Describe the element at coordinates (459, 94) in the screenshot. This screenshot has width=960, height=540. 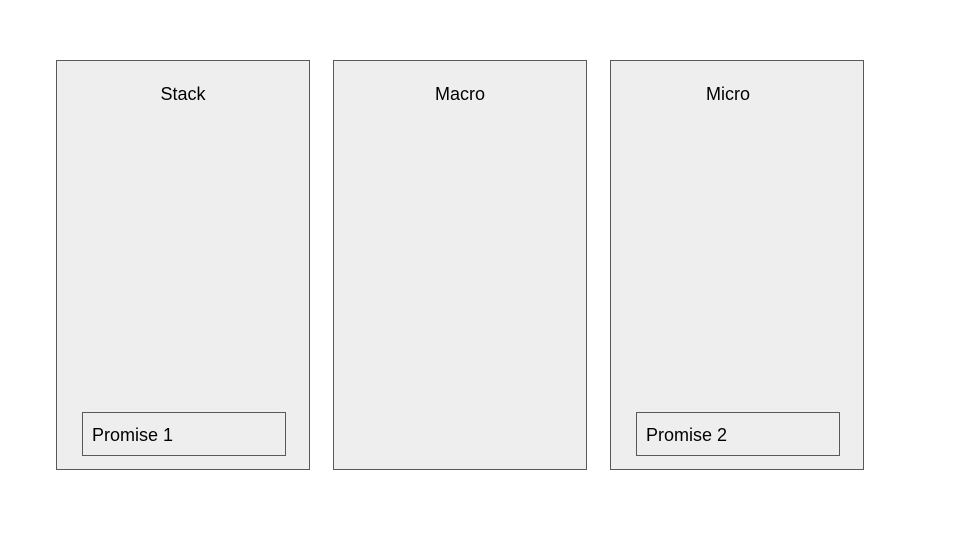
I see `macro-column-title: Macro` at that location.